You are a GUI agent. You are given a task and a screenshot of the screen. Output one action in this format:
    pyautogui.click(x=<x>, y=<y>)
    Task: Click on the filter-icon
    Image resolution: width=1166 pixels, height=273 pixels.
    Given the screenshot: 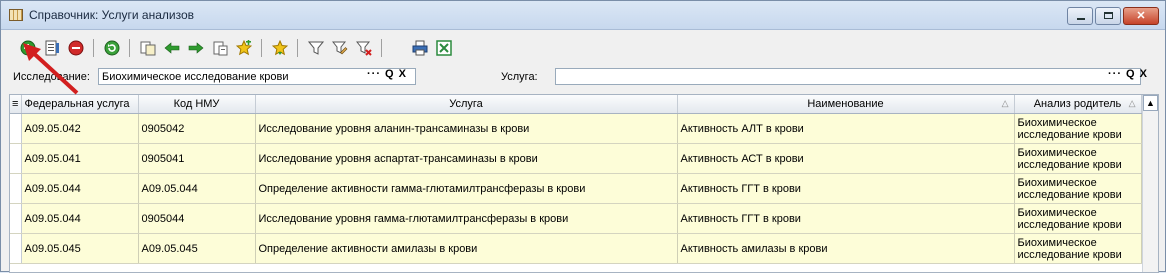 What is the action you would take?
    pyautogui.click(x=316, y=48)
    